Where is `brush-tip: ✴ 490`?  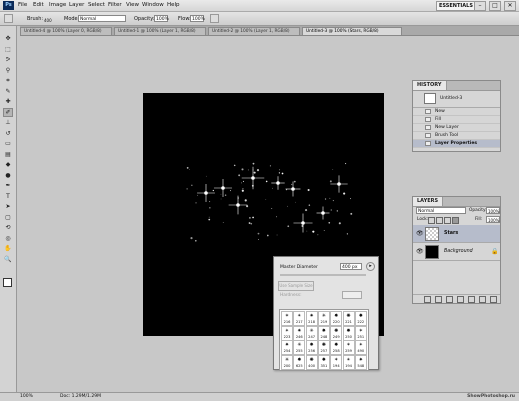 brush-tip: ✴ 490 is located at coordinates (360, 347).